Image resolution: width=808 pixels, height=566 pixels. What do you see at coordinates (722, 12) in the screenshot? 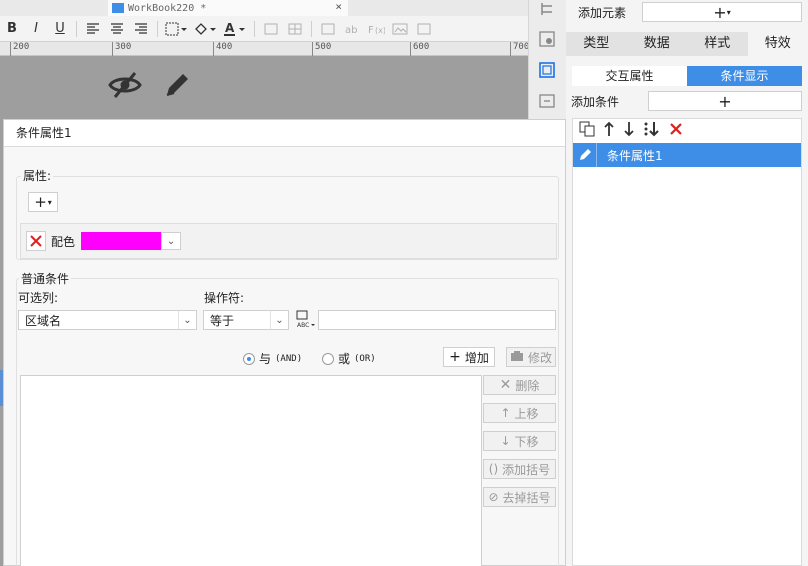
I see `add-element-button: + ▾` at bounding box center [722, 12].